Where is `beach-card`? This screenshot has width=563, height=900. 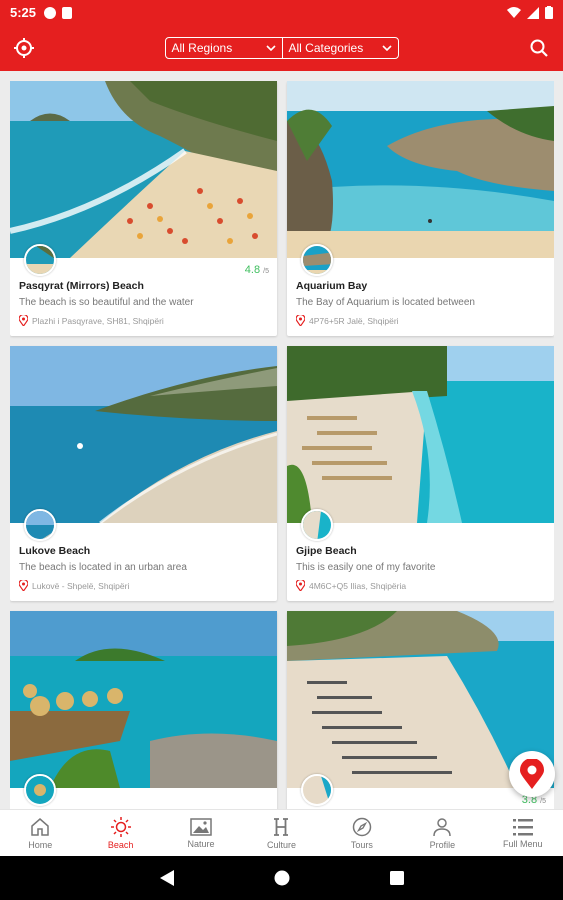 beach-card is located at coordinates (143, 710).